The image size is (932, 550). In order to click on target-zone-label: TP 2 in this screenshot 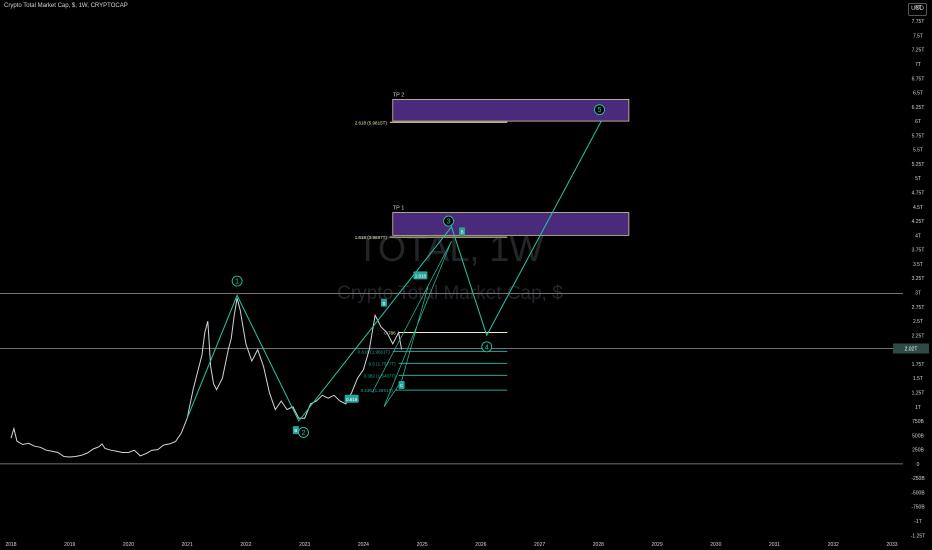, I will do `click(399, 95)`.